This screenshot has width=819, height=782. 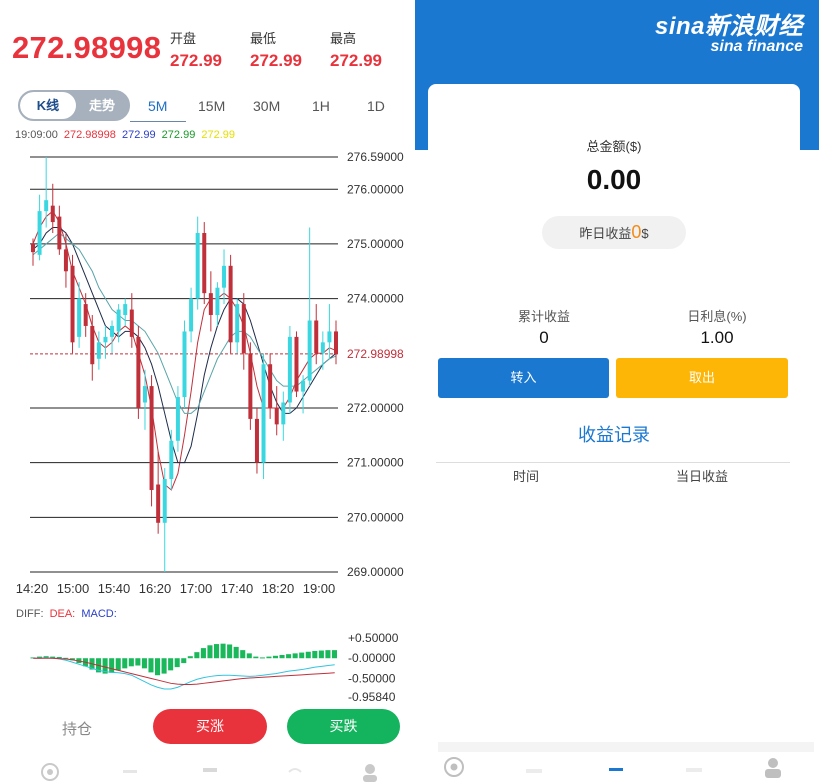 I want to click on withdraw-button: 取出, so click(x=702, y=378).